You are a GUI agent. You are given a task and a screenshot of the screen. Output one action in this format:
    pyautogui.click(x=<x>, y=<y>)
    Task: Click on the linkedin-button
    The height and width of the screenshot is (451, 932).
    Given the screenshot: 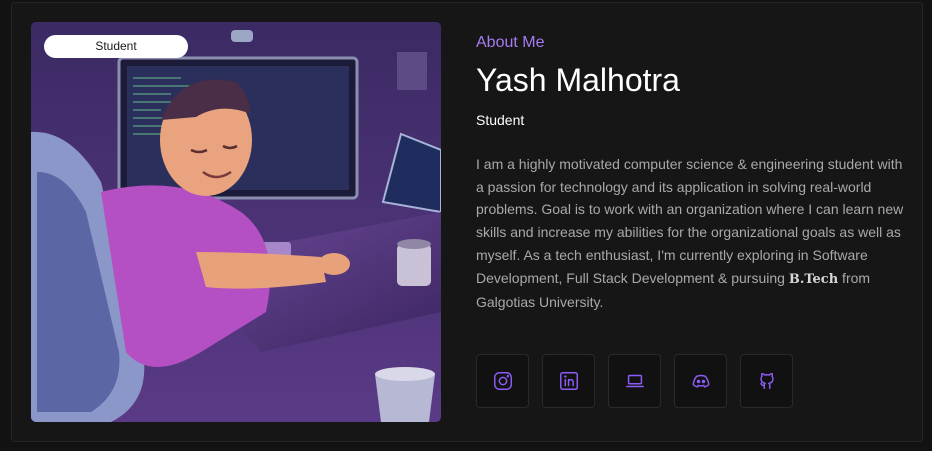 What is the action you would take?
    pyautogui.click(x=568, y=381)
    